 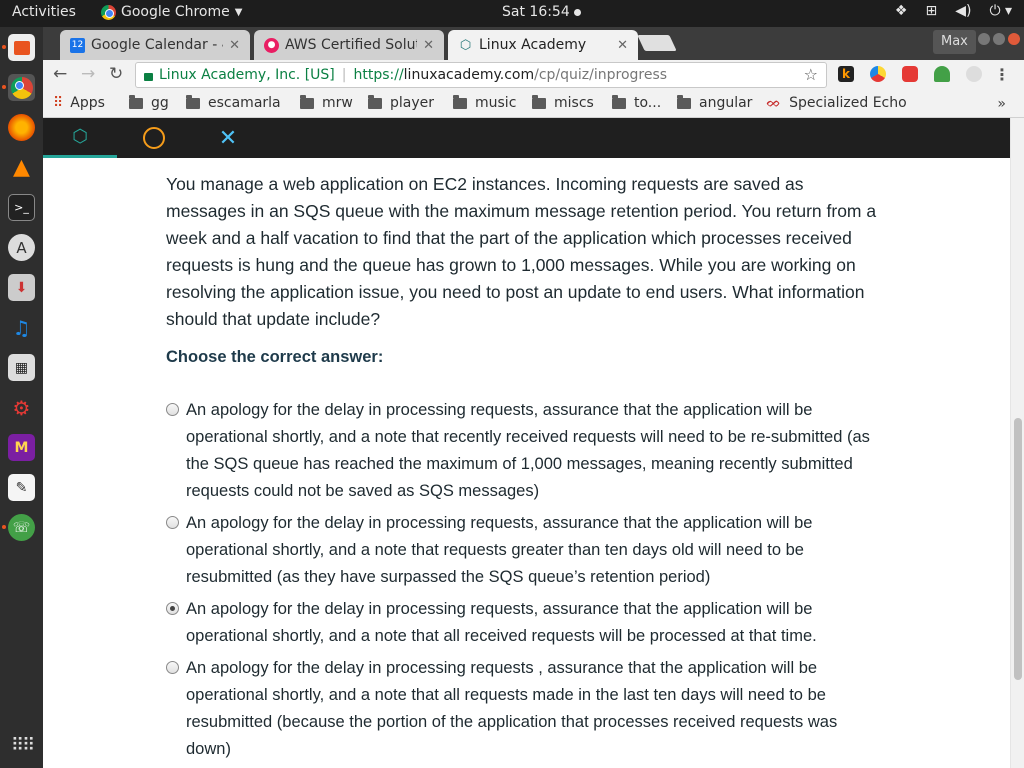 I want to click on bookmark-folder: escamarla, so click(x=233, y=102).